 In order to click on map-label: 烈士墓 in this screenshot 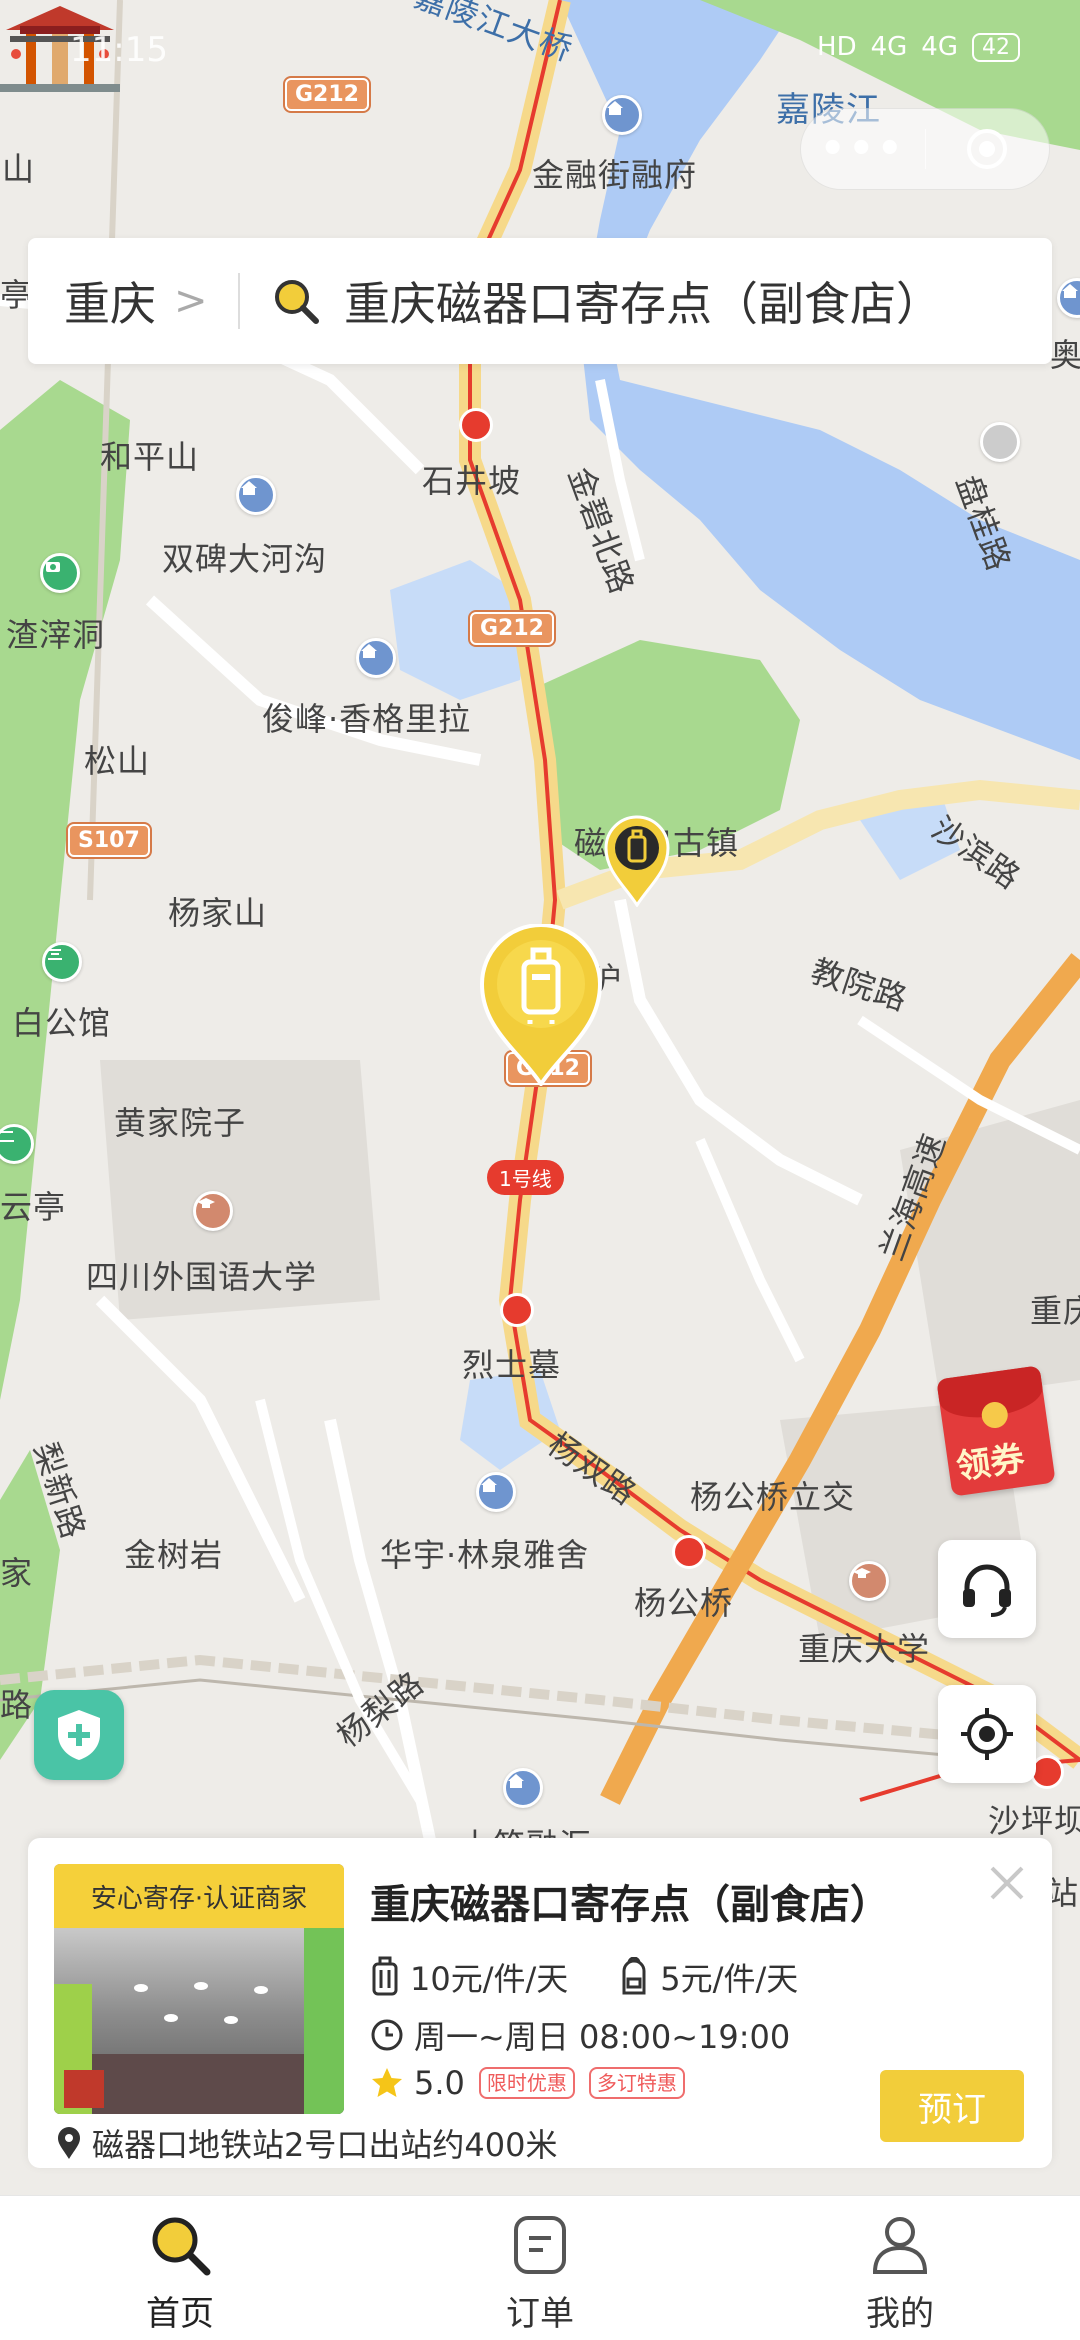, I will do `click(512, 1365)`.